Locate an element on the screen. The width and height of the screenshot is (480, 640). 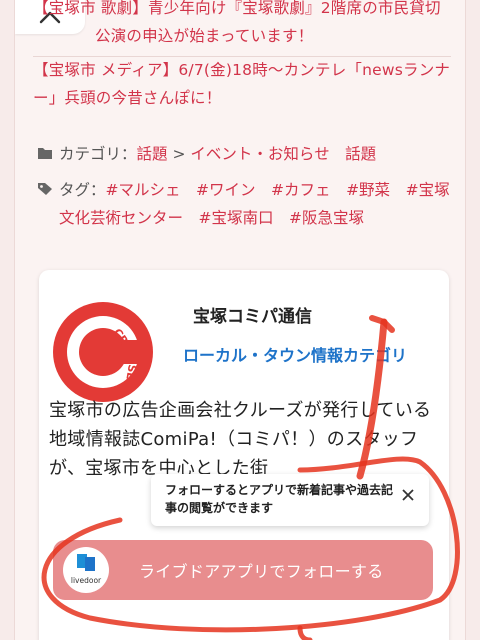
tag-link: #ワイン is located at coordinates (226, 190).